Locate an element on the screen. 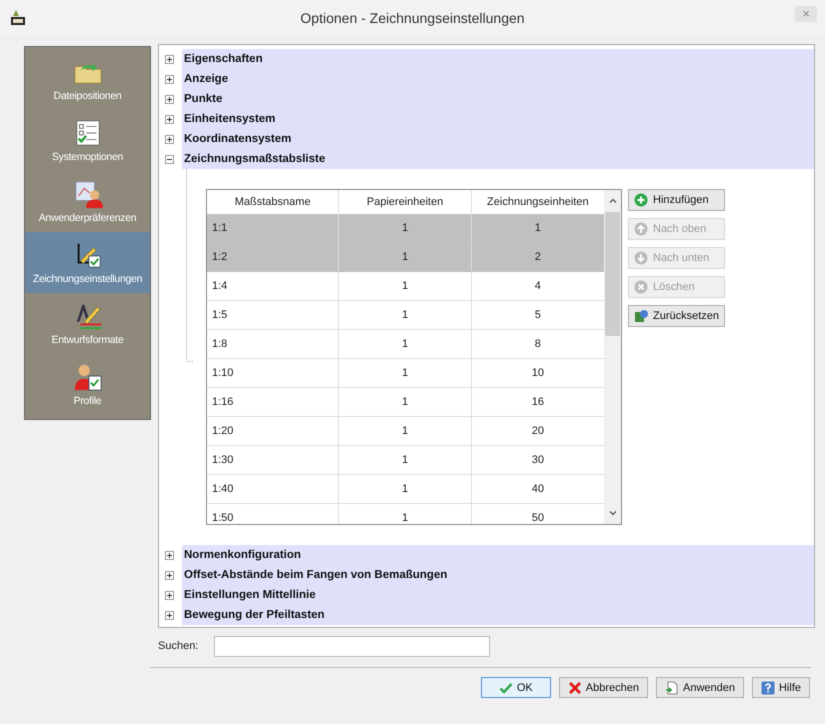  table-cell: 1:30 is located at coordinates (273, 460).